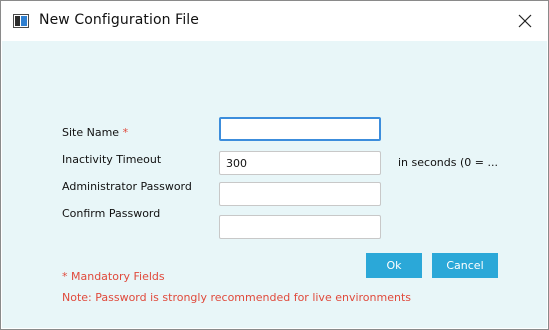 This screenshot has width=549, height=330. Describe the element at coordinates (394, 265) in the screenshot. I see `ok-button: Ok` at that location.